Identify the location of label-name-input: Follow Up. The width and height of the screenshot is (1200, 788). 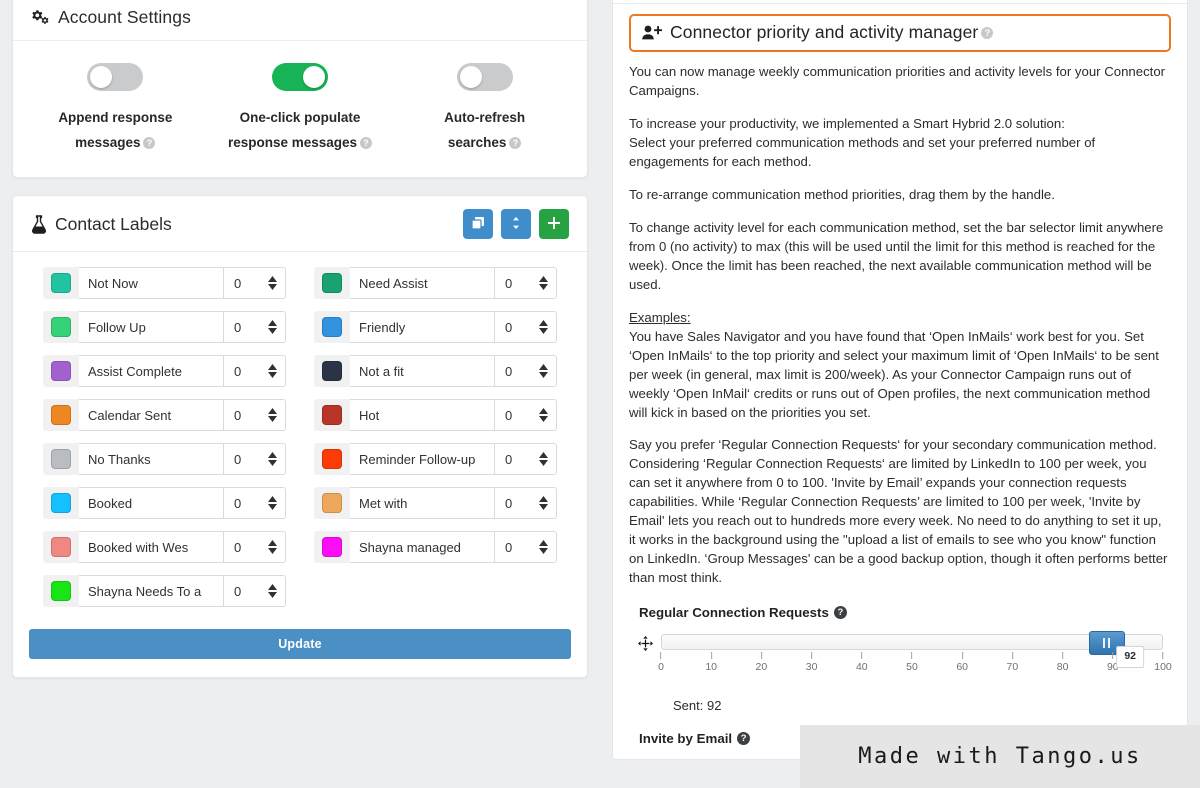
(151, 327).